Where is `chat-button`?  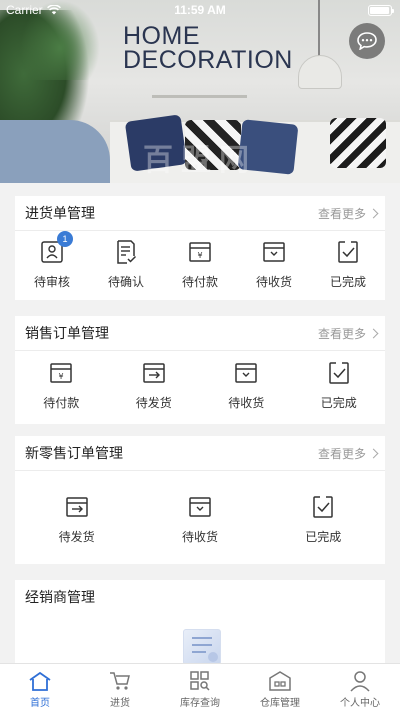 chat-button is located at coordinates (367, 41).